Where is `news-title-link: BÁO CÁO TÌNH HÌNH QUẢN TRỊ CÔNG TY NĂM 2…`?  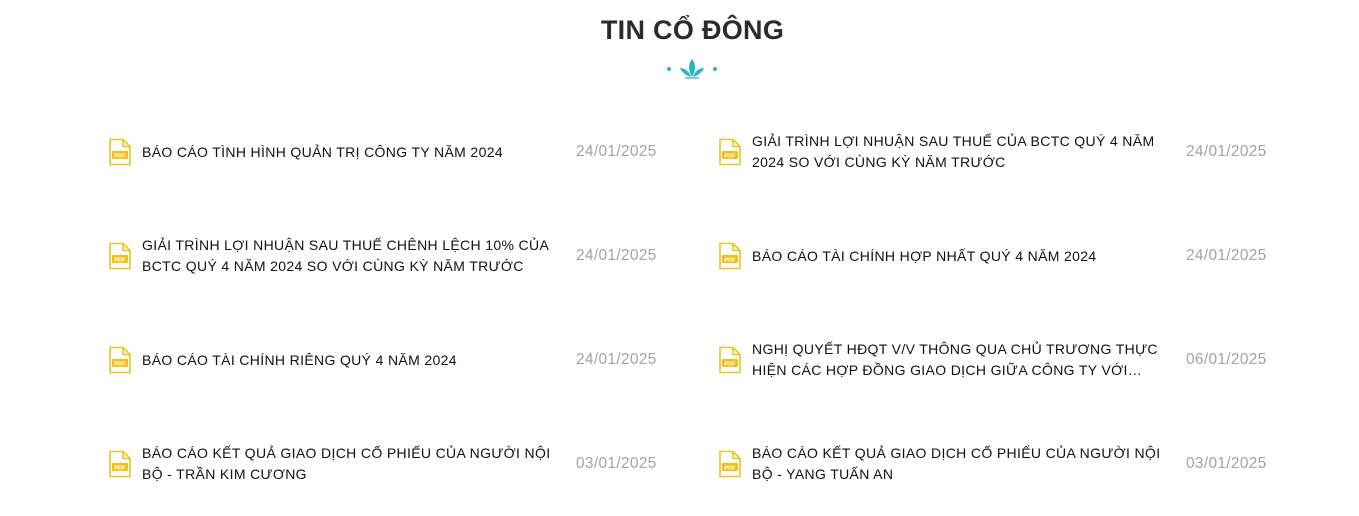
news-title-link: BÁO CÁO TÌNH HÌNH QUẢN TRỊ CÔNG TY NĂM 2… is located at coordinates (359, 152).